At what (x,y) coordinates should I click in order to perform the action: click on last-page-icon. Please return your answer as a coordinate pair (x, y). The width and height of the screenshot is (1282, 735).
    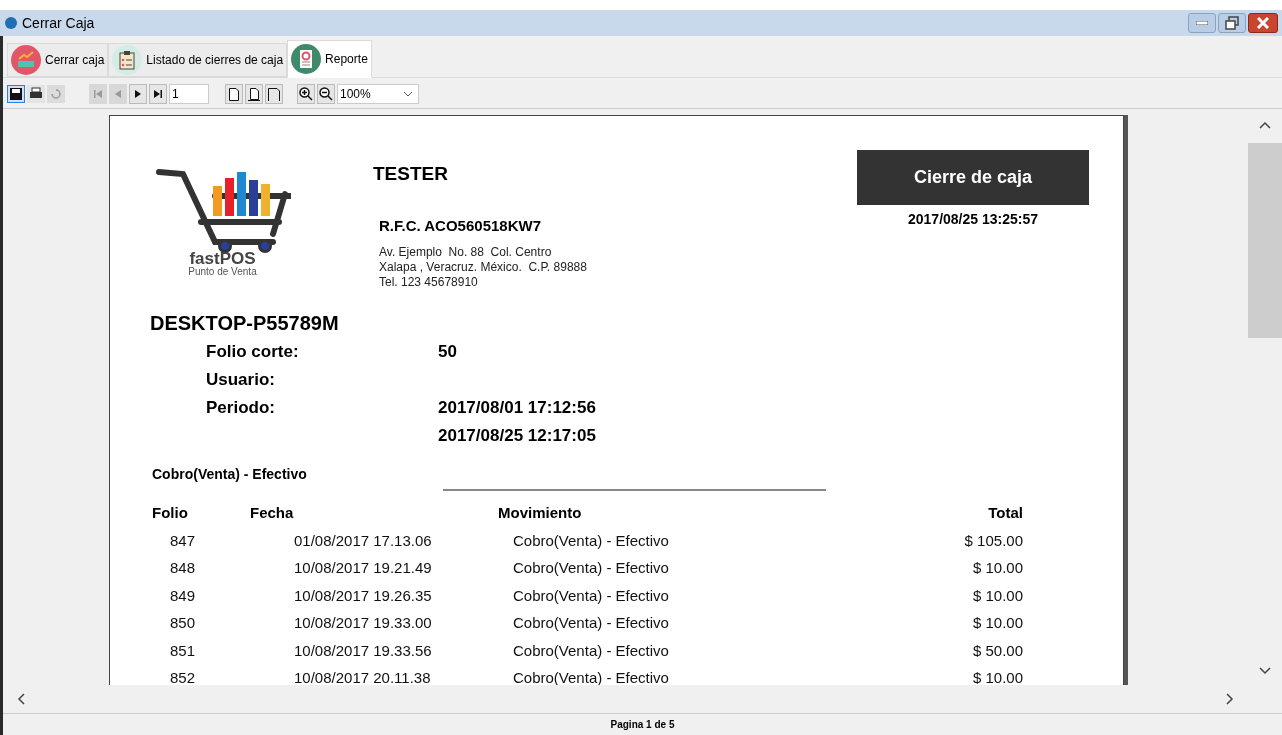
    Looking at the image, I should click on (158, 94).